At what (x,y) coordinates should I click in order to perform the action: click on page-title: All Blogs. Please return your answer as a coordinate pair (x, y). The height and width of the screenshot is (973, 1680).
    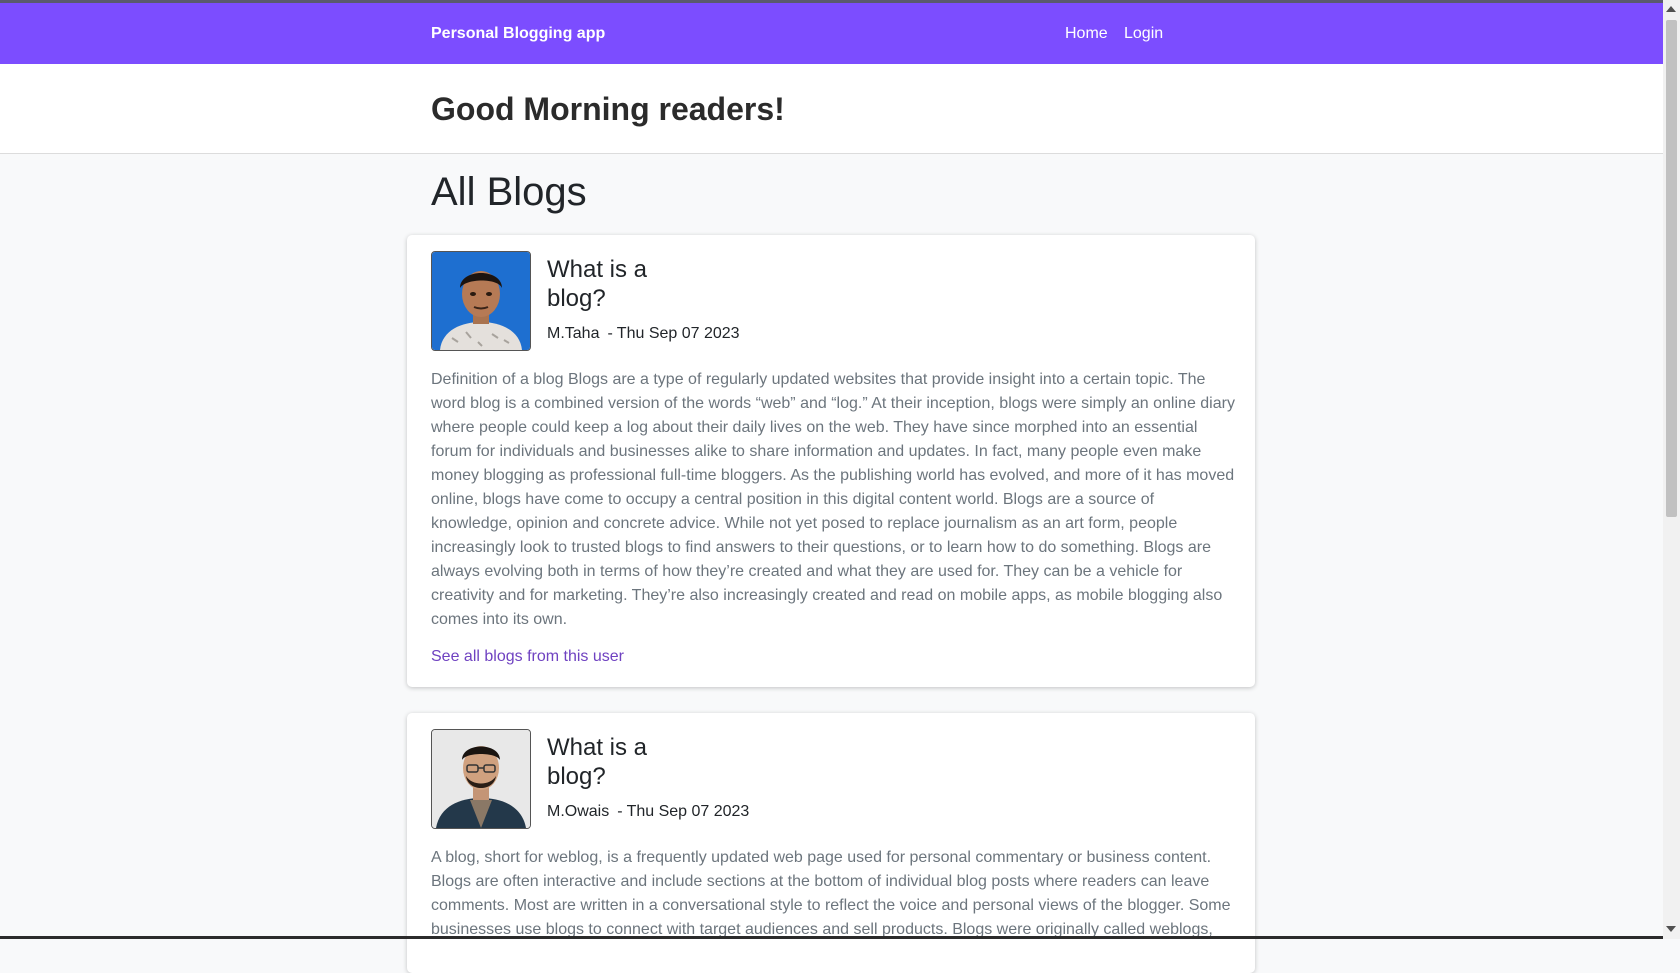
    Looking at the image, I should click on (509, 192).